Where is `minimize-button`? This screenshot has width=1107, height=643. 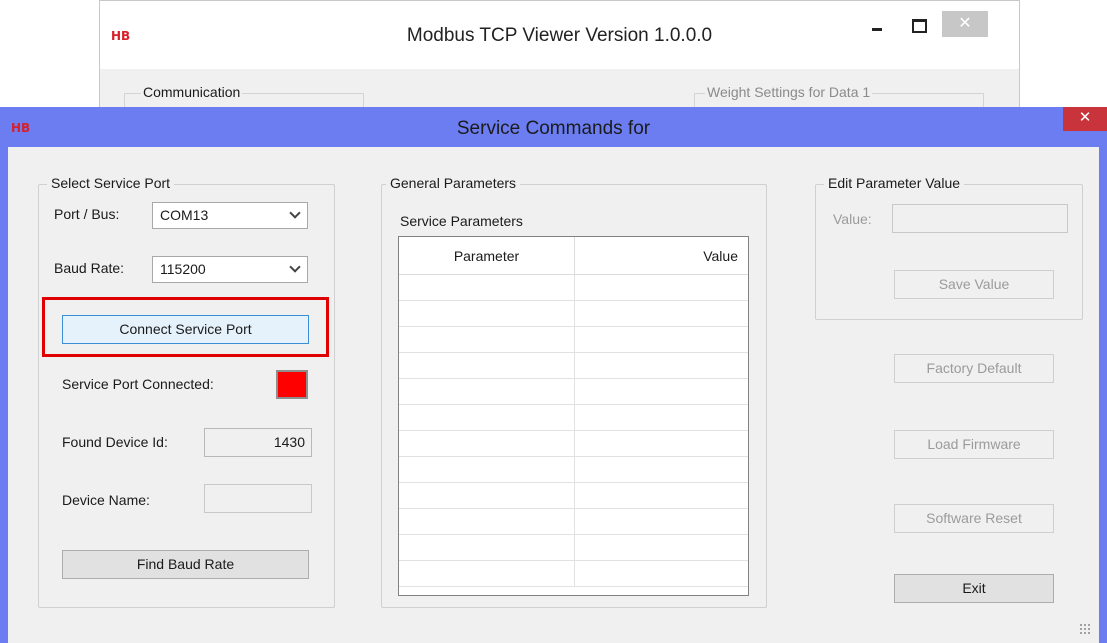
minimize-button is located at coordinates (876, 24).